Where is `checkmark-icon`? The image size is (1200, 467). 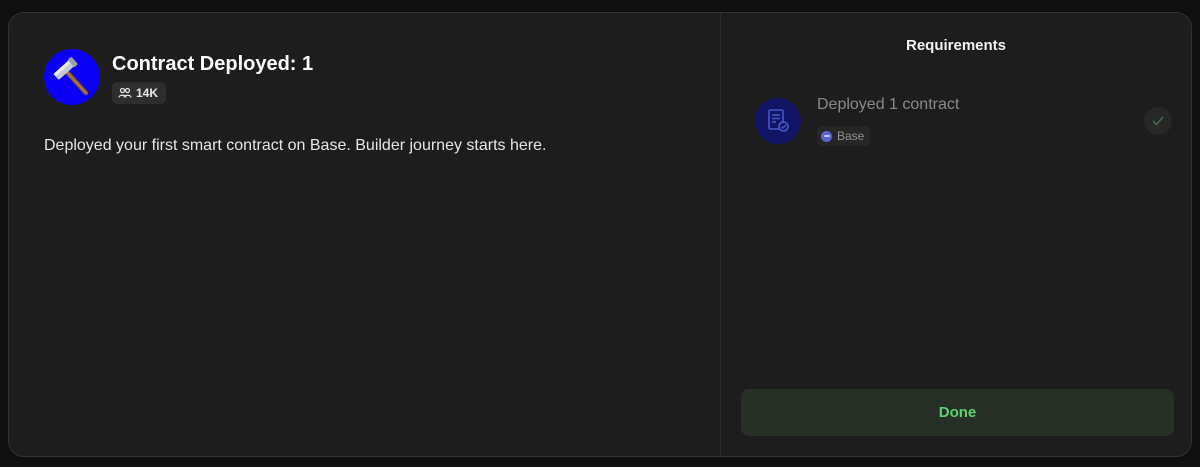 checkmark-icon is located at coordinates (1158, 121).